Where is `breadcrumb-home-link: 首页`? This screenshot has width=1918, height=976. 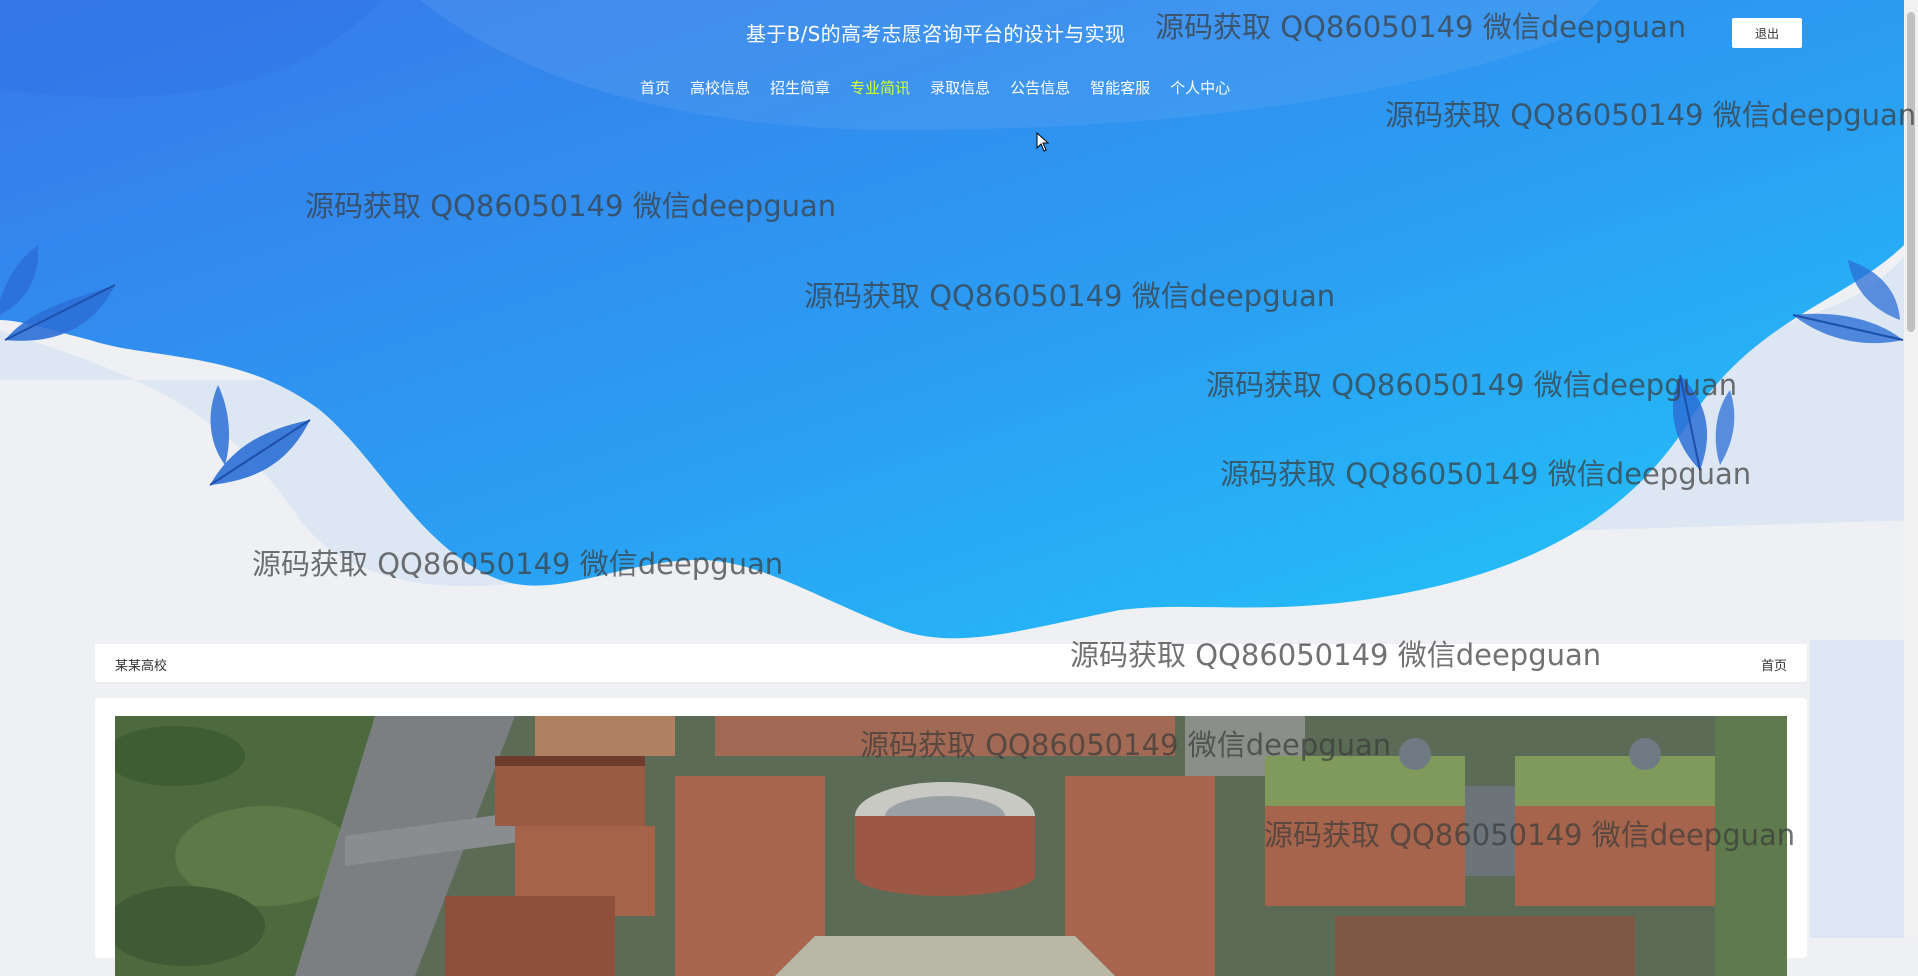
breadcrumb-home-link: 首页 is located at coordinates (1774, 664).